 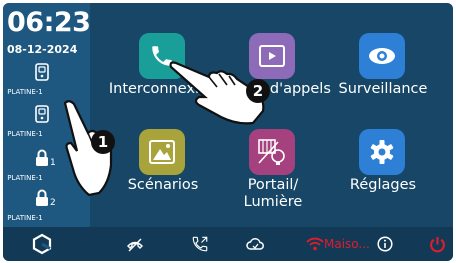 I want to click on info-icon, so click(x=385, y=244).